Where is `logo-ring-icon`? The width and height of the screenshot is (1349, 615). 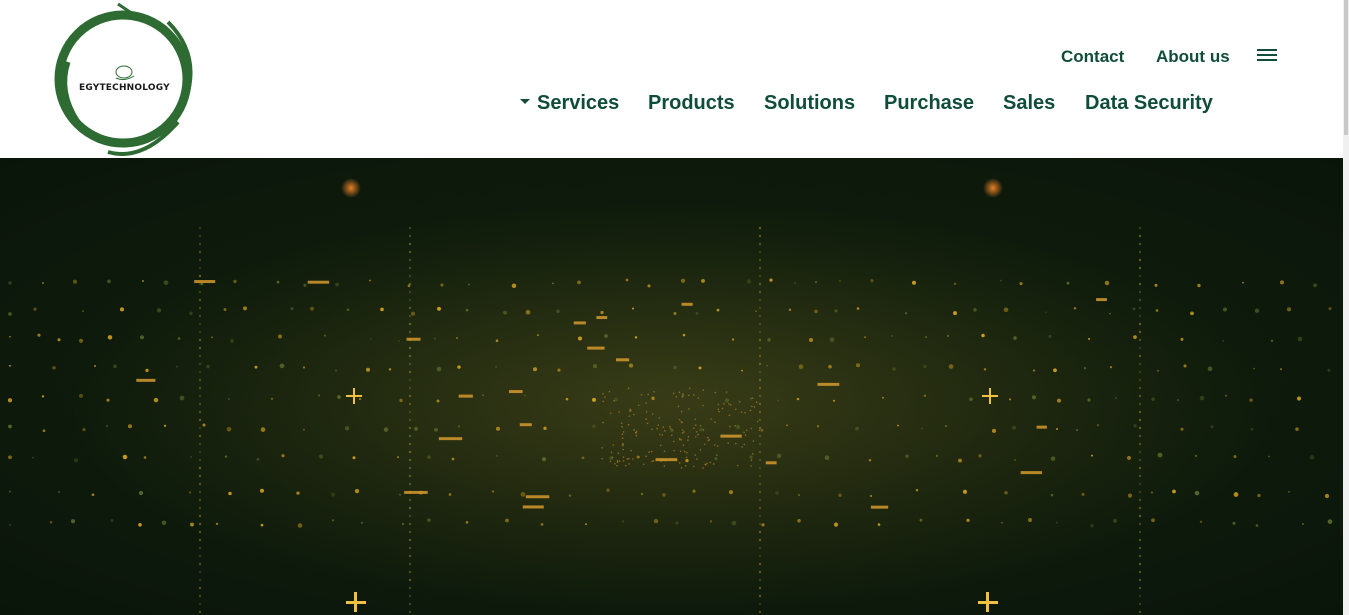 logo-ring-icon is located at coordinates (123, 79).